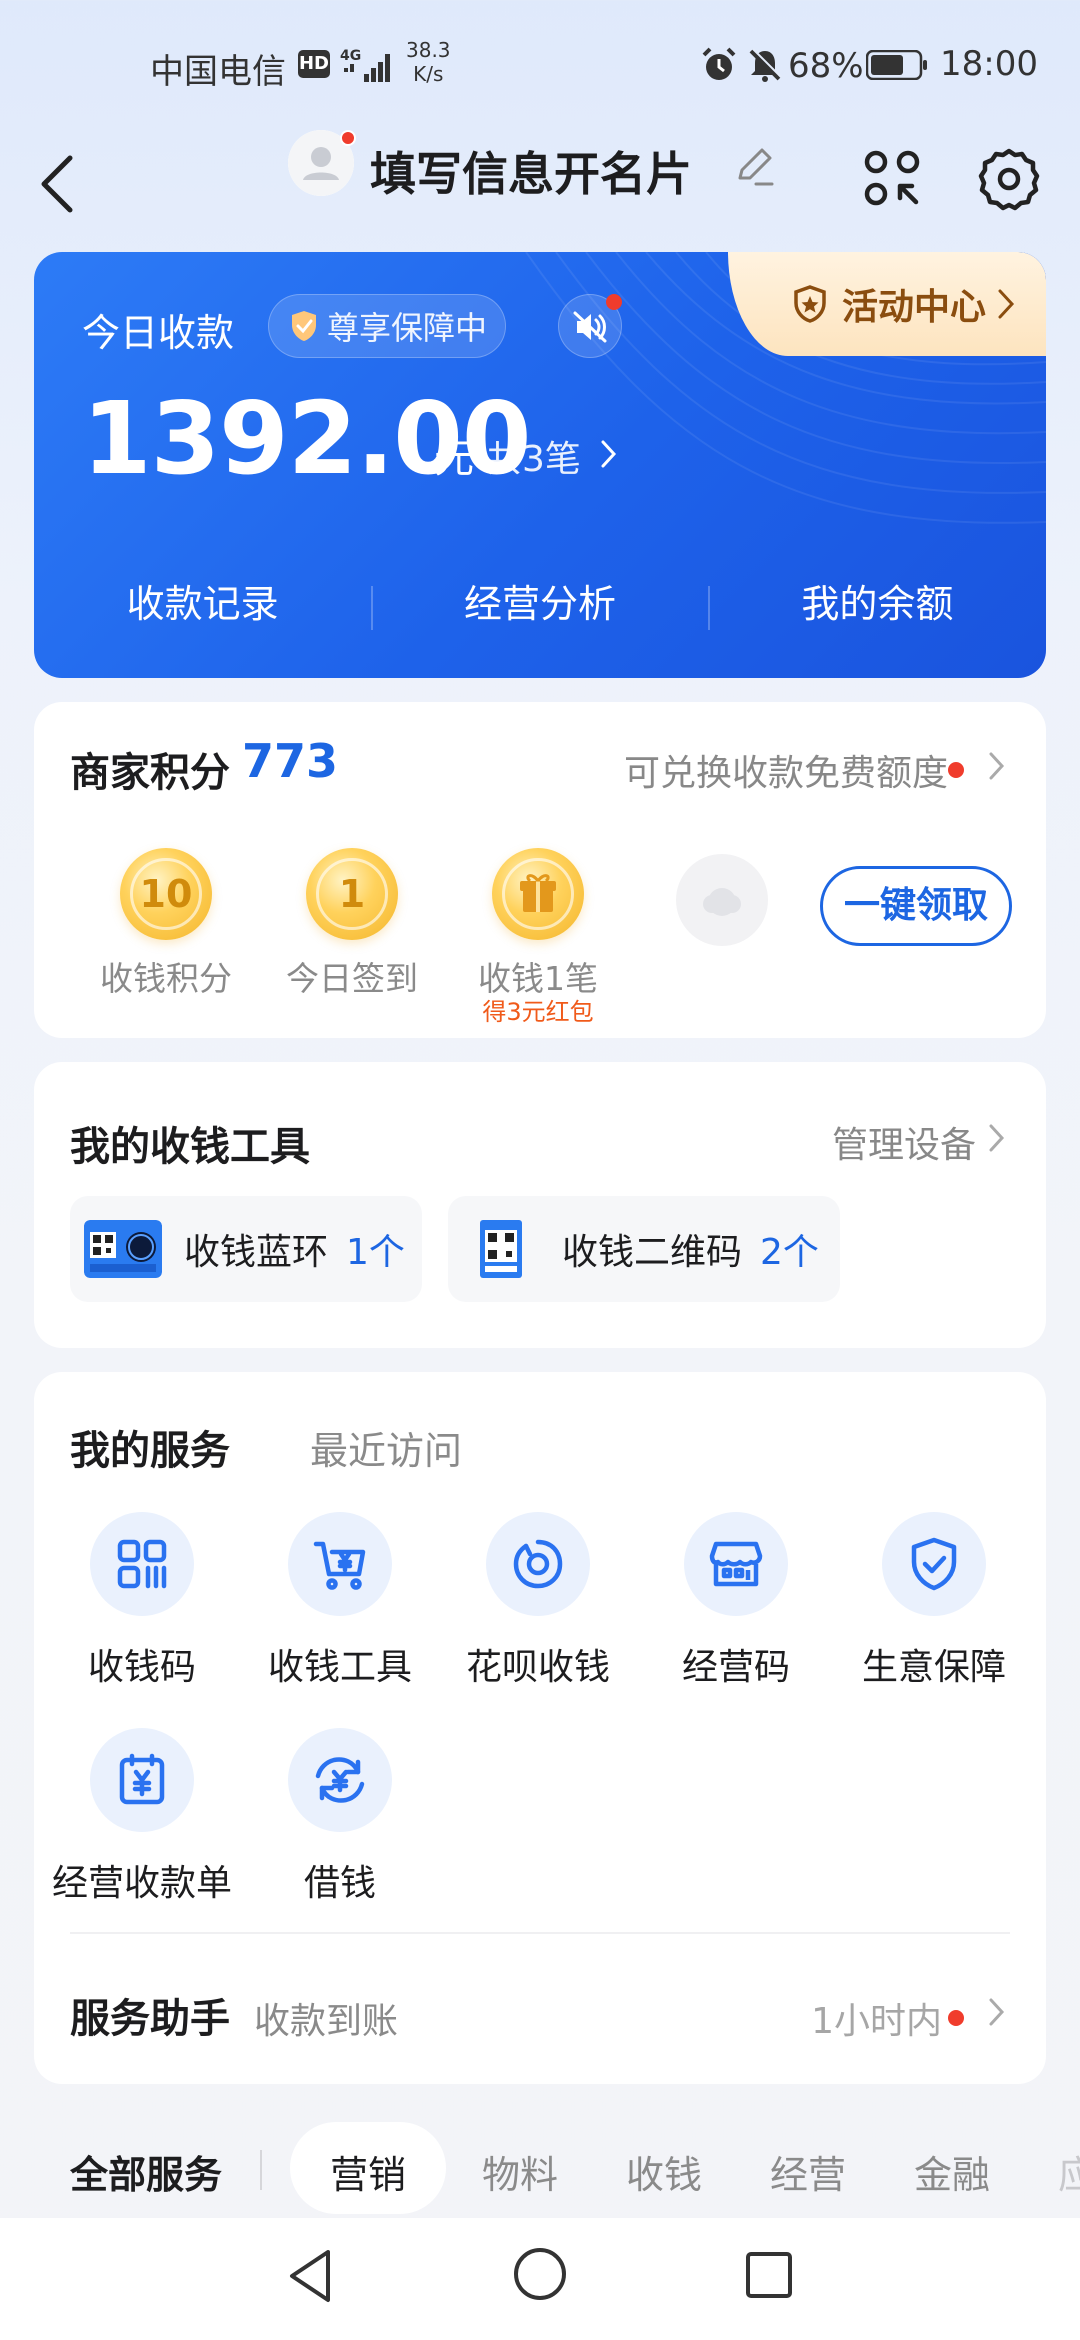 The image size is (1080, 2340). What do you see at coordinates (896, 65) in the screenshot?
I see `battery-icon` at bounding box center [896, 65].